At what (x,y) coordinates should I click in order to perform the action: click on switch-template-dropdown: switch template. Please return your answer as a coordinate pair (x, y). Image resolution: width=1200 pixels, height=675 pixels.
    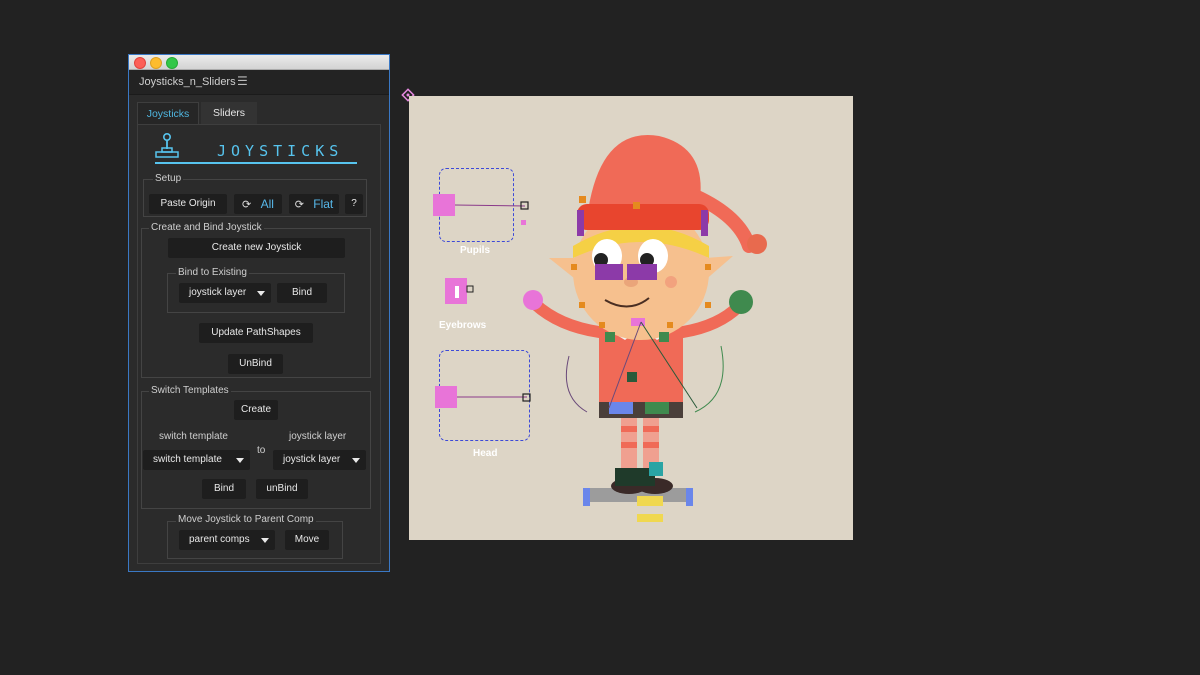
    Looking at the image, I should click on (196, 460).